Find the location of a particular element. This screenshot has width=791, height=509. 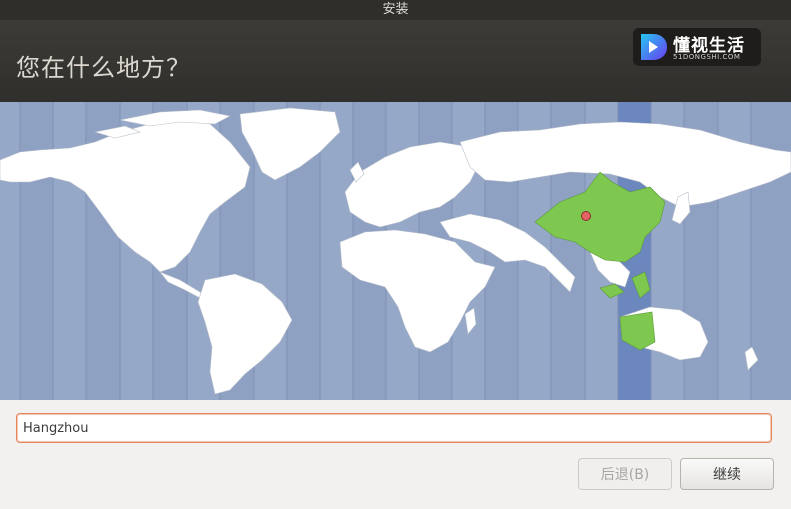

location-pin-icon is located at coordinates (586, 216).